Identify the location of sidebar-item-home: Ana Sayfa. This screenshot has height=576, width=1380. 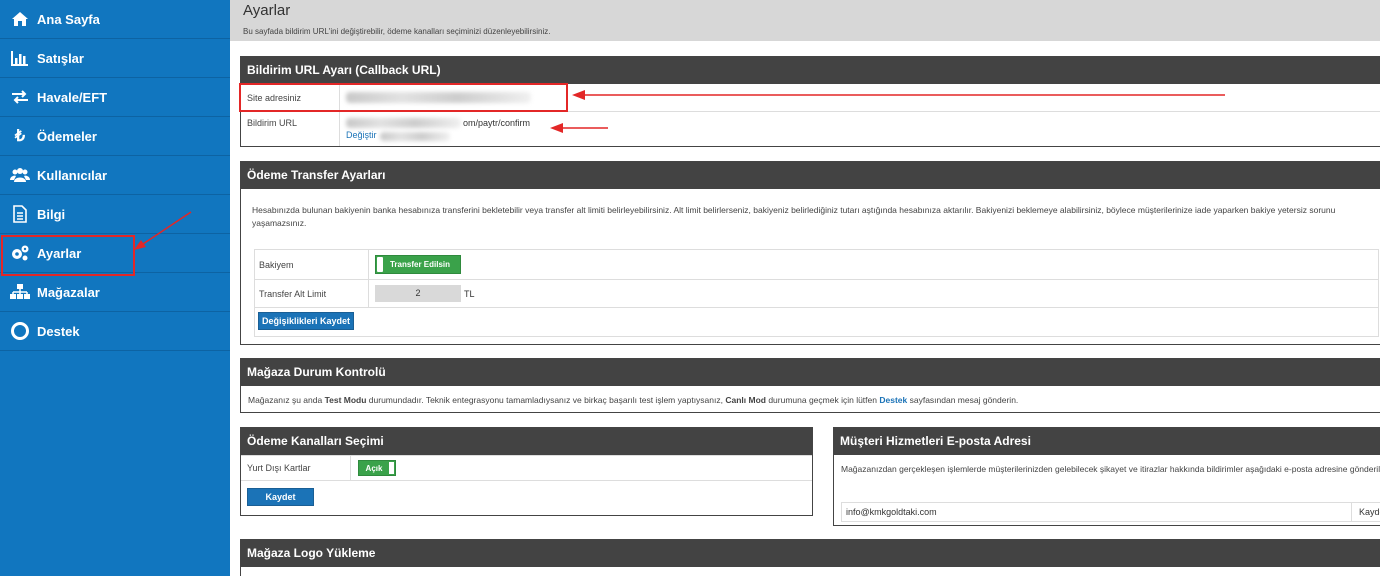
(115, 19).